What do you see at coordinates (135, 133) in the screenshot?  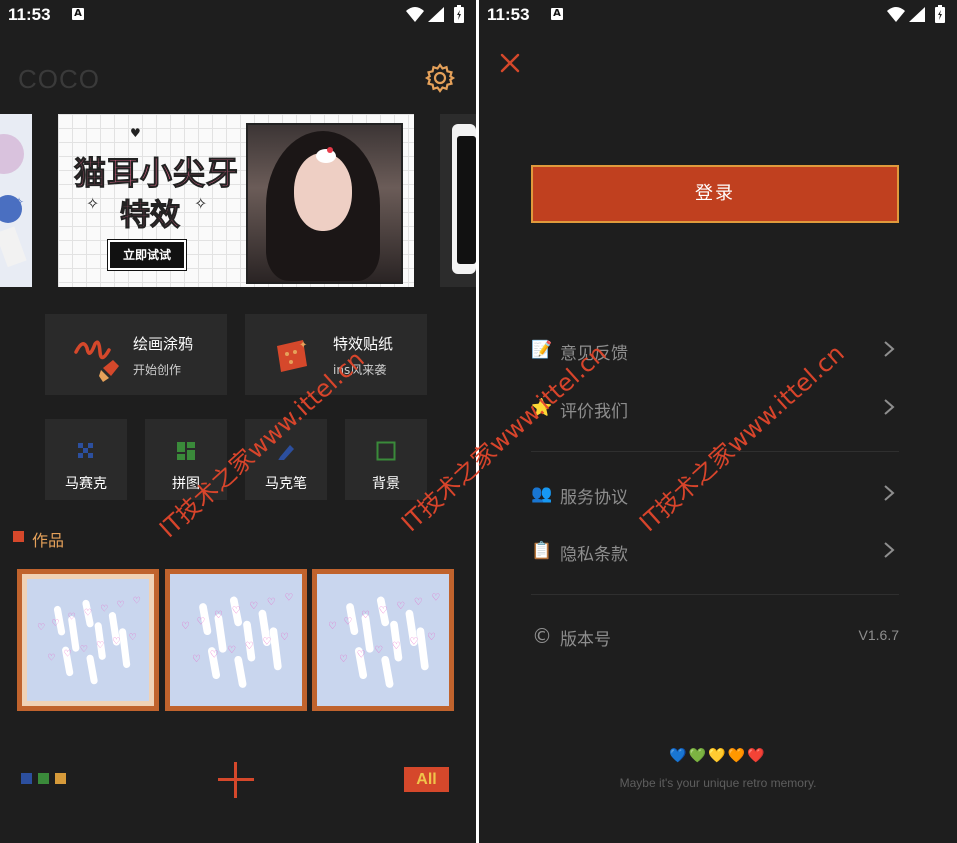 I see `heart-icon: ♥` at bounding box center [135, 133].